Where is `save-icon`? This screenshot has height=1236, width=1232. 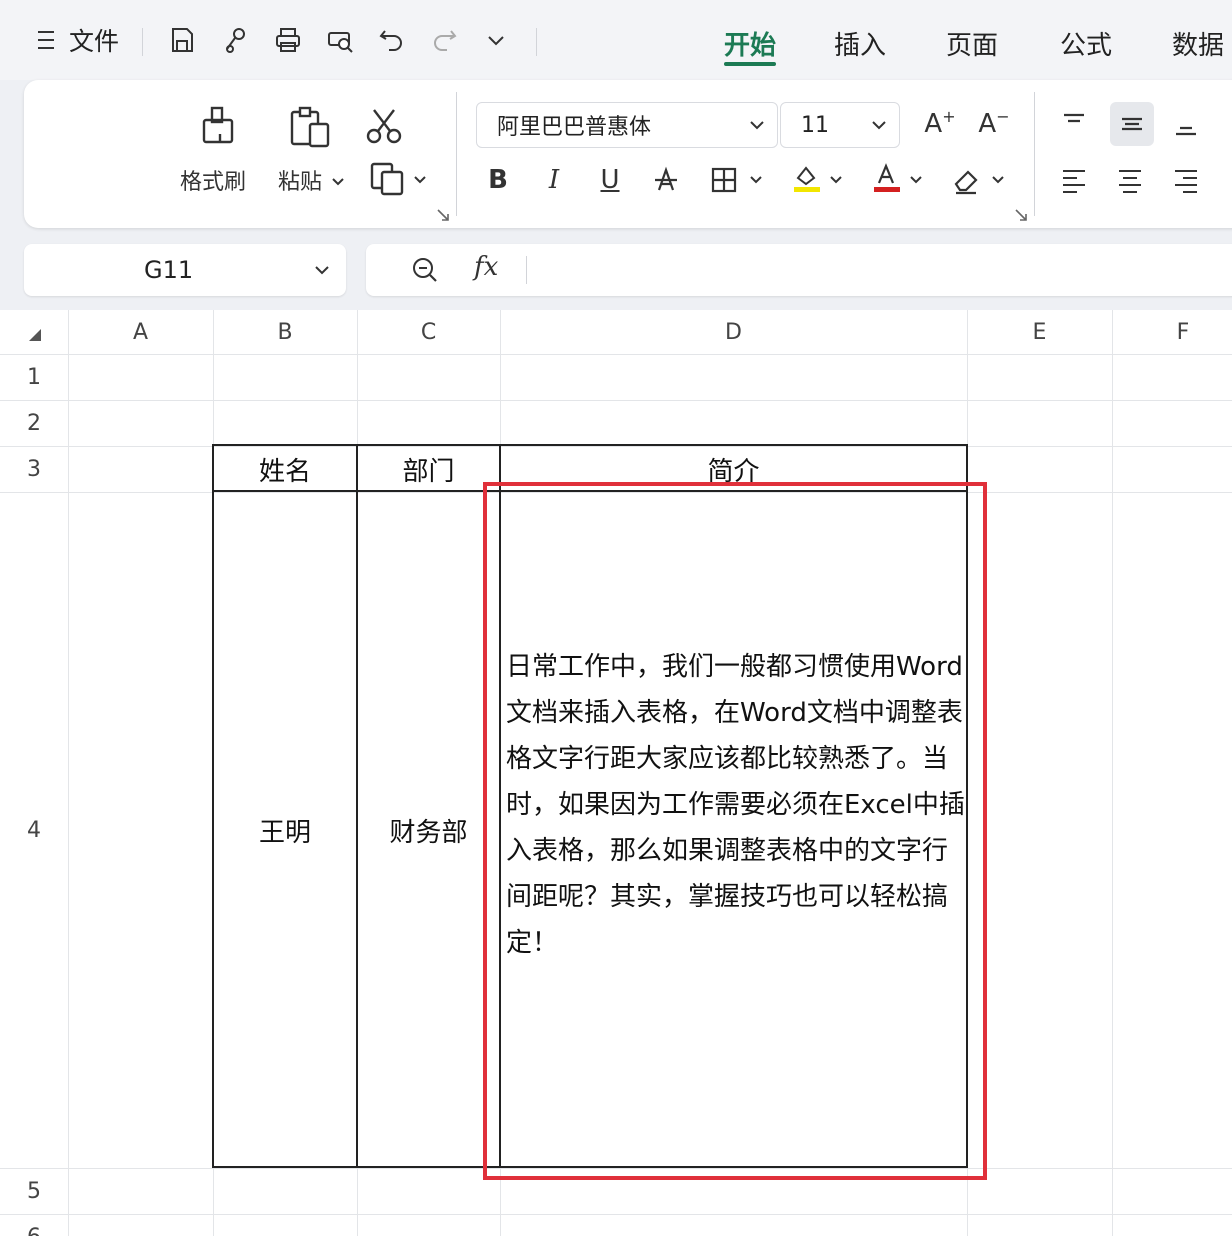 save-icon is located at coordinates (182, 40).